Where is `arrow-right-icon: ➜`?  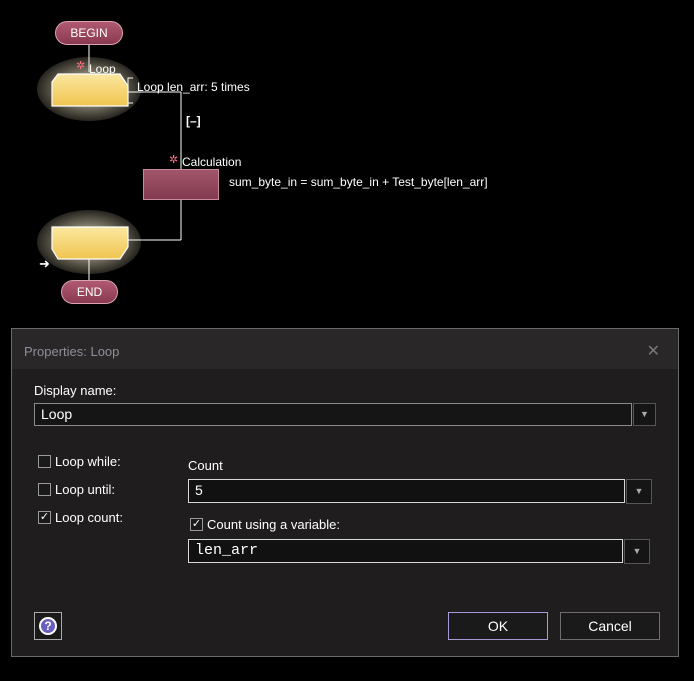
arrow-right-icon: ➜ is located at coordinates (44, 263).